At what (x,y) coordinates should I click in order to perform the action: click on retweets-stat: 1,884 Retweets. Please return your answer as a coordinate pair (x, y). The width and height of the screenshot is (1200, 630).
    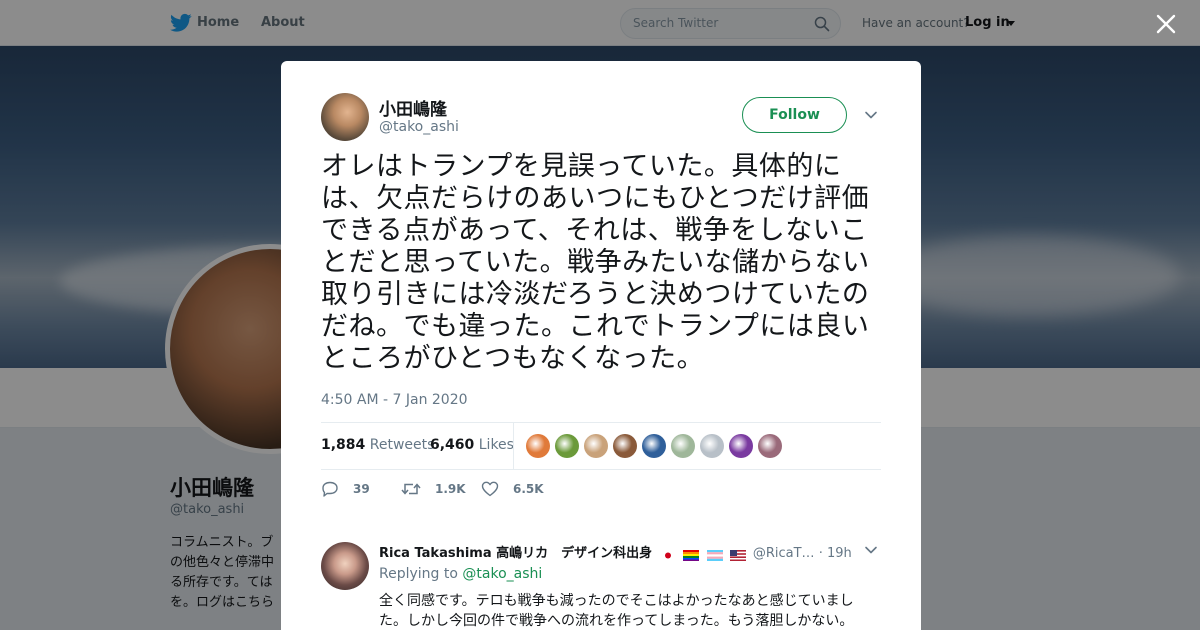
    Looking at the image, I should click on (377, 445).